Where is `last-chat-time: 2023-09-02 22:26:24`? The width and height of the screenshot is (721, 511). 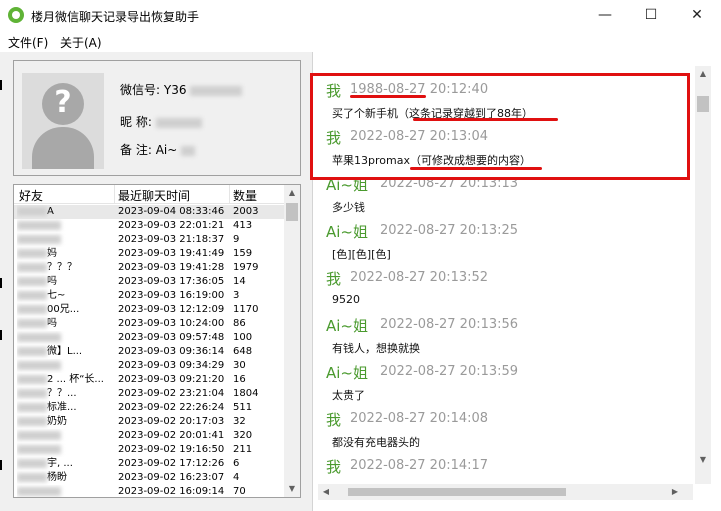
last-chat-time: 2023-09-02 22:26:24 is located at coordinates (171, 407).